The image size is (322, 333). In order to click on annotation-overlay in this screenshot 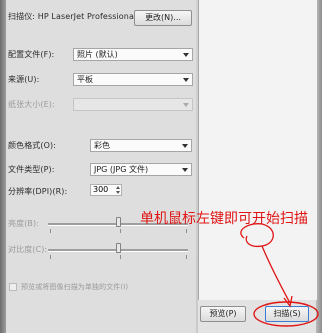, I will do `click(279, 275)`.